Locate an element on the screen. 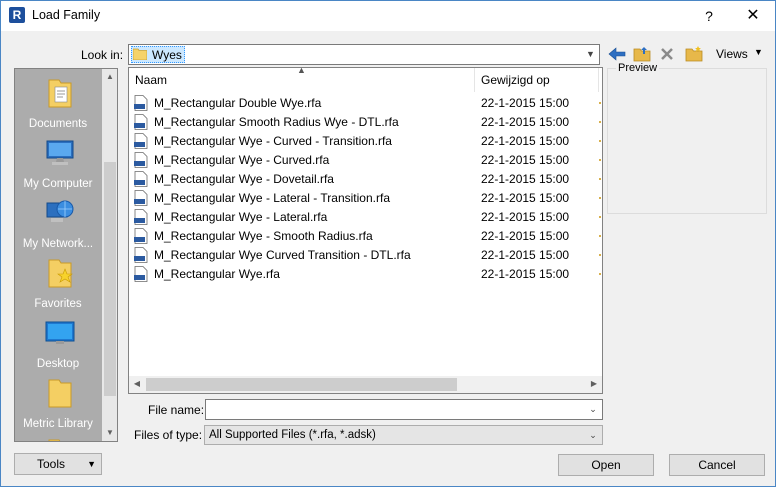 This screenshot has height=487, width=776. tools-button: Tools ▼ is located at coordinates (58, 464).